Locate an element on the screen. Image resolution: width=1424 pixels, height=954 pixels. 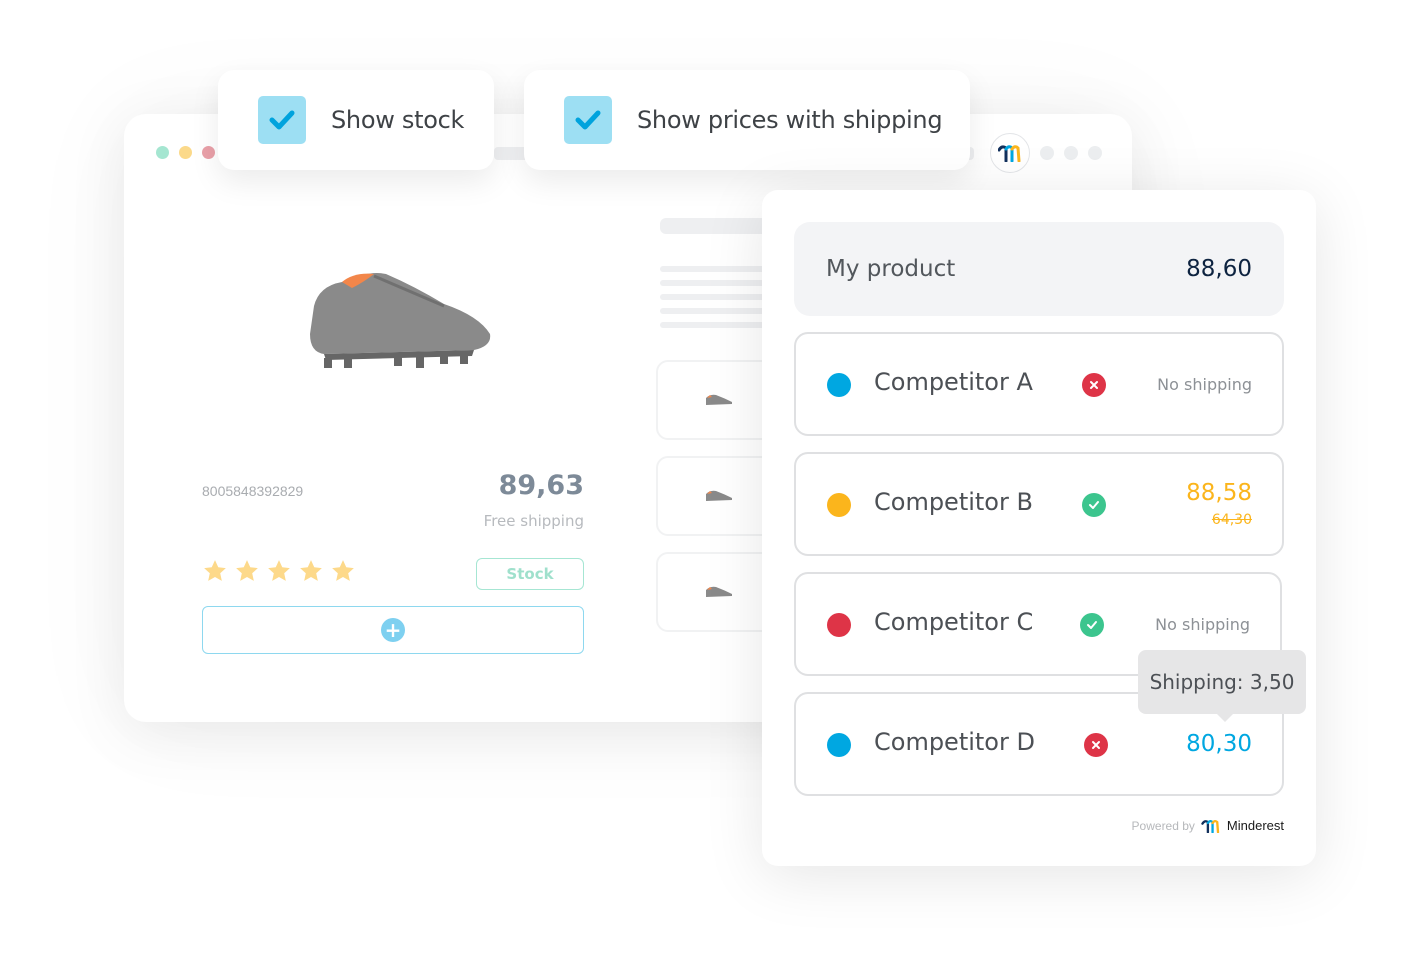
my-product-row: My product 88,60 is located at coordinates (1039, 269).